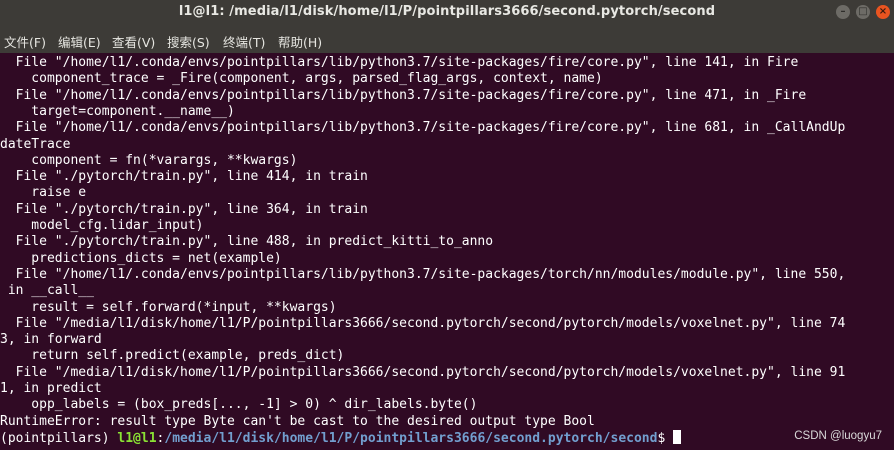 The image size is (894, 450). Describe the element at coordinates (447, 39) in the screenshot. I see `menu-bar: 文件(F) 编辑(E) 查看(V) 搜索(S) 终端(T) 帮助(H)` at that location.